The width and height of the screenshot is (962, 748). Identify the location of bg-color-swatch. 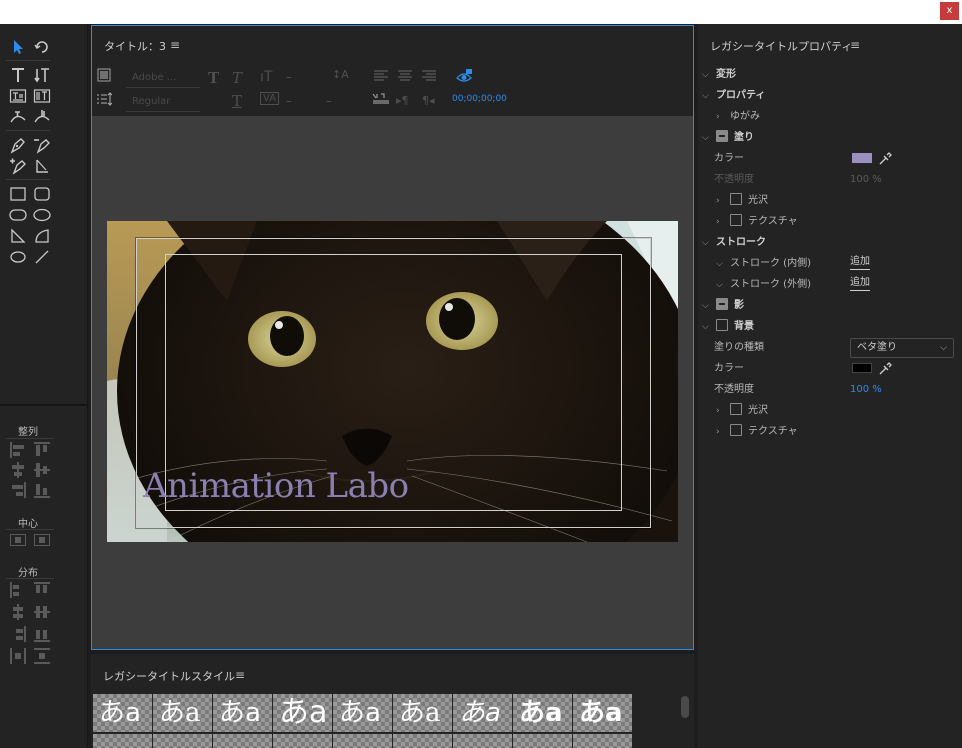
(862, 368).